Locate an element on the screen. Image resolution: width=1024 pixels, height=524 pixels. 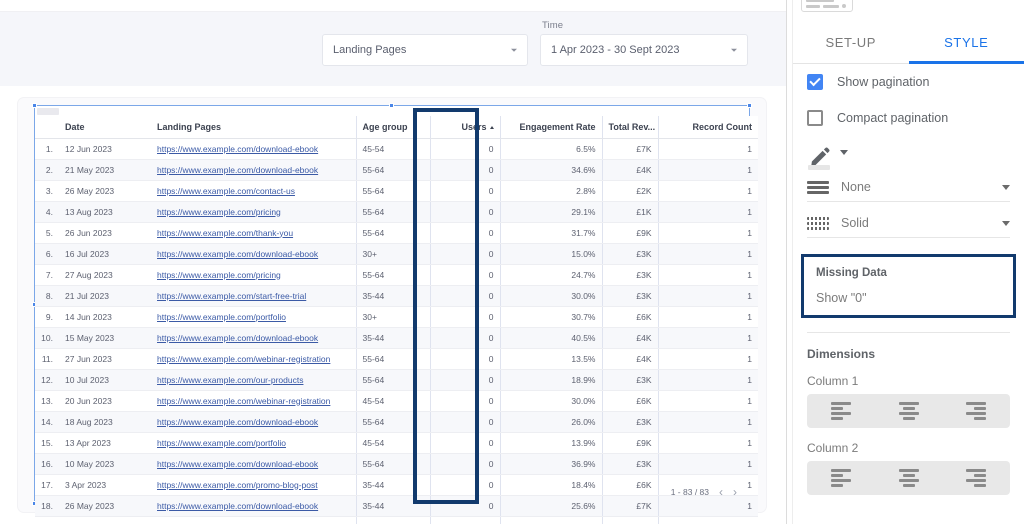
pencil-icon is located at coordinates (820, 157).